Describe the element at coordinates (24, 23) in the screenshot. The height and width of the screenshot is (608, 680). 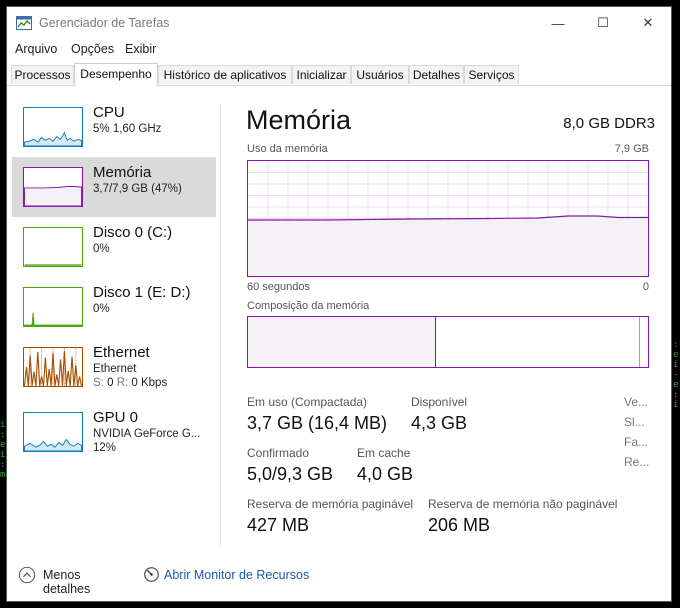
I see `task-manager-icon` at that location.